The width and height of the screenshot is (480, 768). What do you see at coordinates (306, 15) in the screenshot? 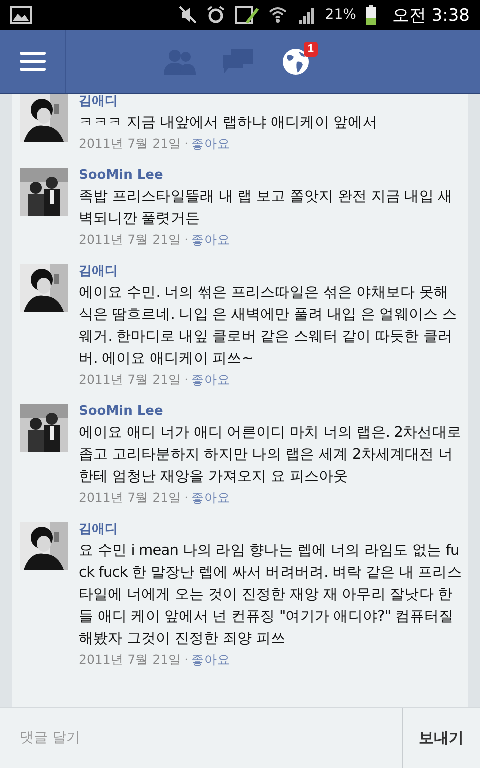
I see `signal-icon` at bounding box center [306, 15].